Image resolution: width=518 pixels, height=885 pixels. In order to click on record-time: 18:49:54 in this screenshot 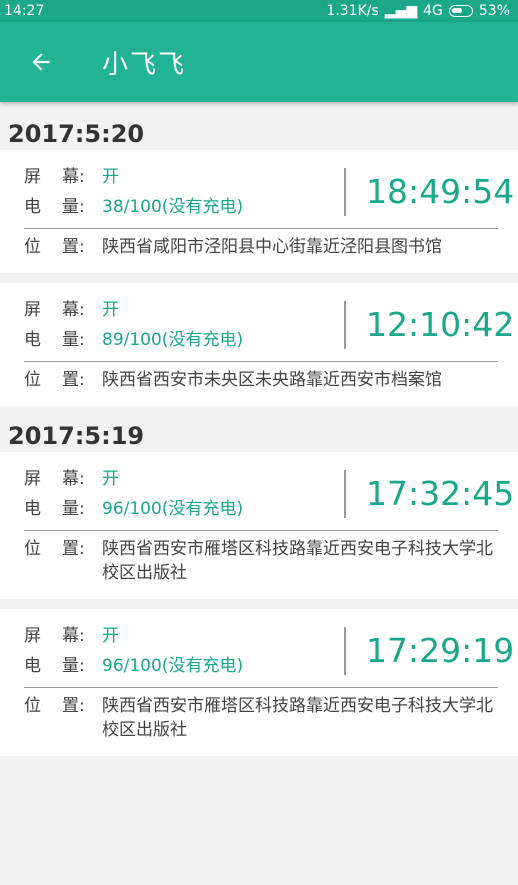, I will do `click(440, 191)`.